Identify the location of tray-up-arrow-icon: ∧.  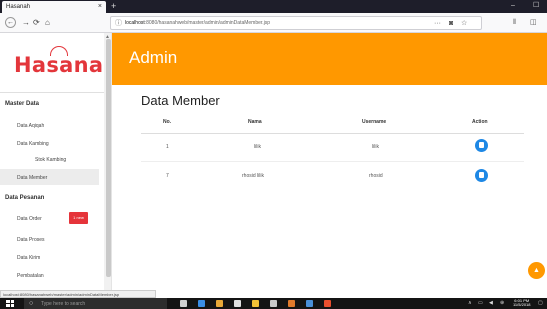
(470, 303).